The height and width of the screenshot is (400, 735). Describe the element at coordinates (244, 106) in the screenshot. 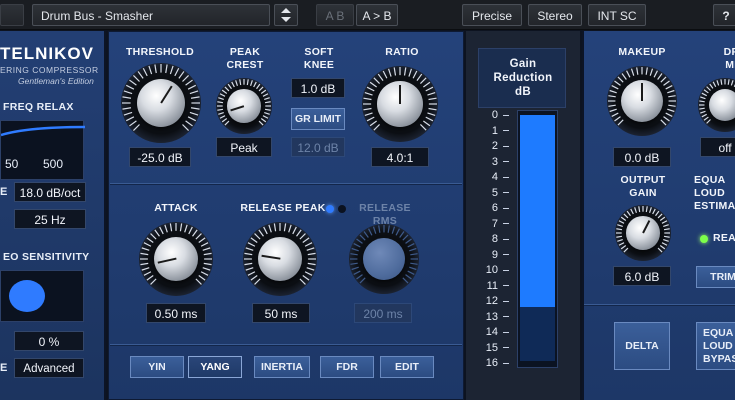

I see `peak-crest-knob` at that location.